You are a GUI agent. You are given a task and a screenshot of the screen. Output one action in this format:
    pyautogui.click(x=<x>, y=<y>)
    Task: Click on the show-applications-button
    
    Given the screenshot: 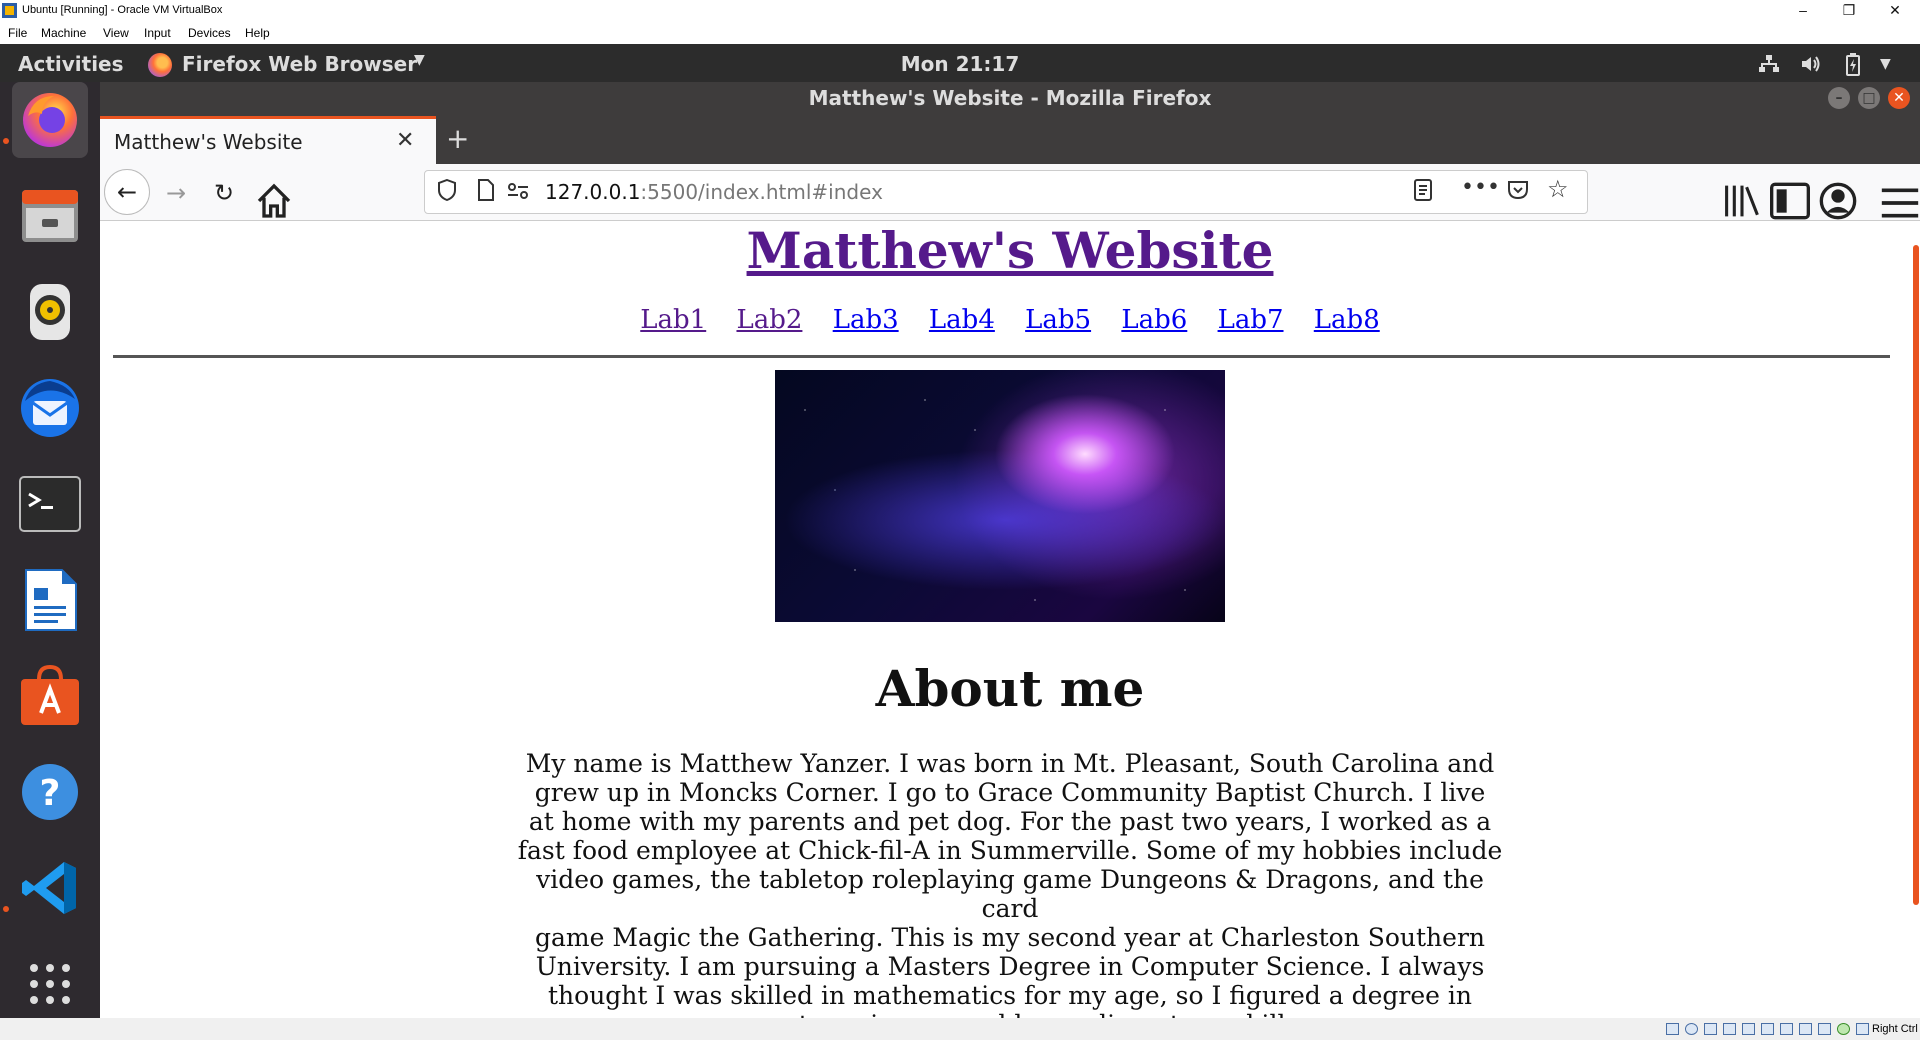 What is the action you would take?
    pyautogui.click(x=50, y=982)
    